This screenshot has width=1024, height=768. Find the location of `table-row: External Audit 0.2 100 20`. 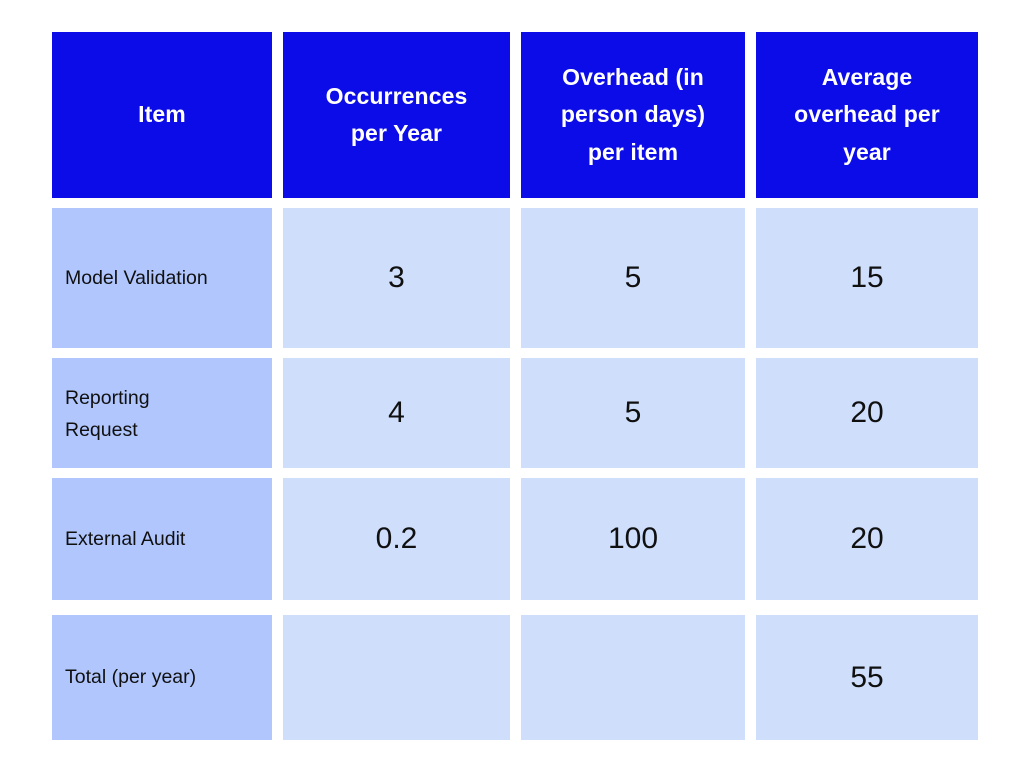

table-row: External Audit 0.2 100 20 is located at coordinates (515, 539).